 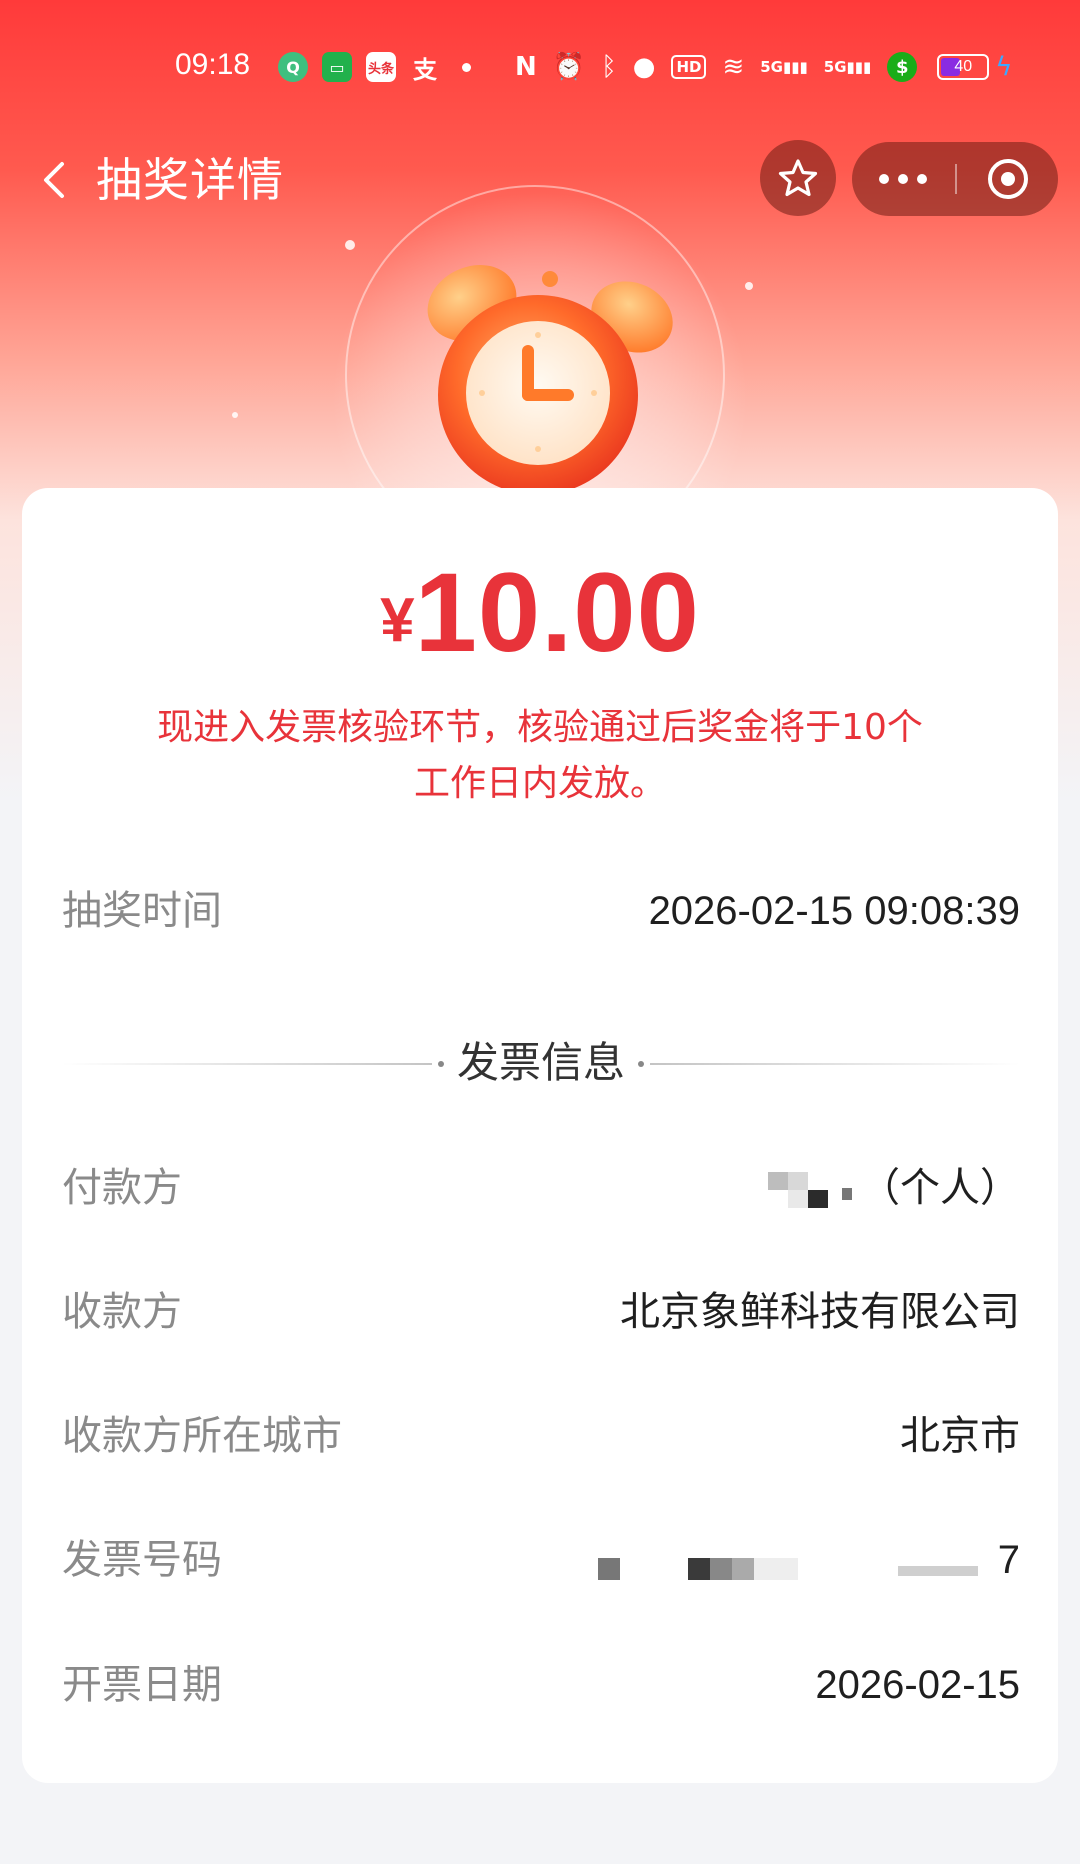 I want to click on alarm-icon: ⏰, so click(x=569, y=67).